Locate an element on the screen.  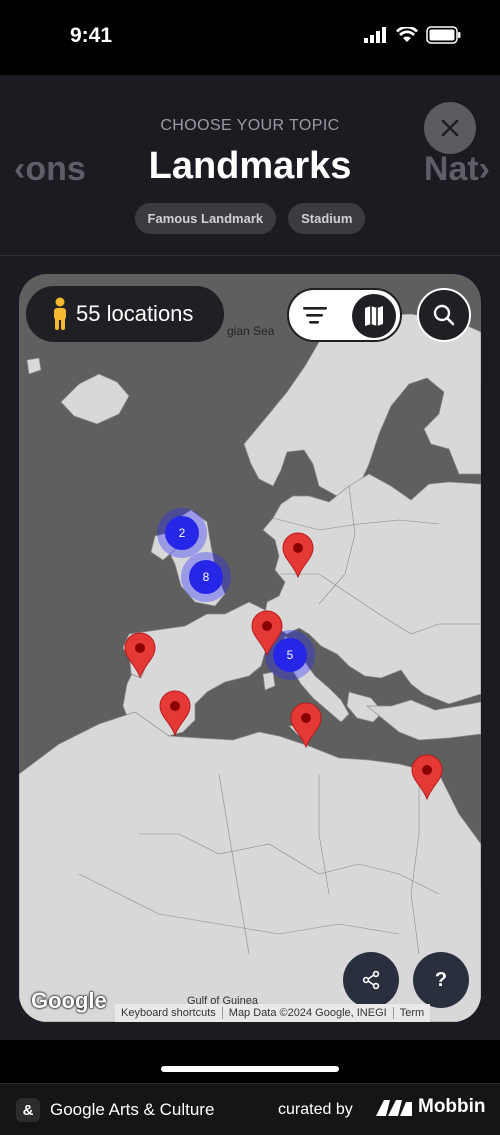
view-toggle is located at coordinates (344, 315).